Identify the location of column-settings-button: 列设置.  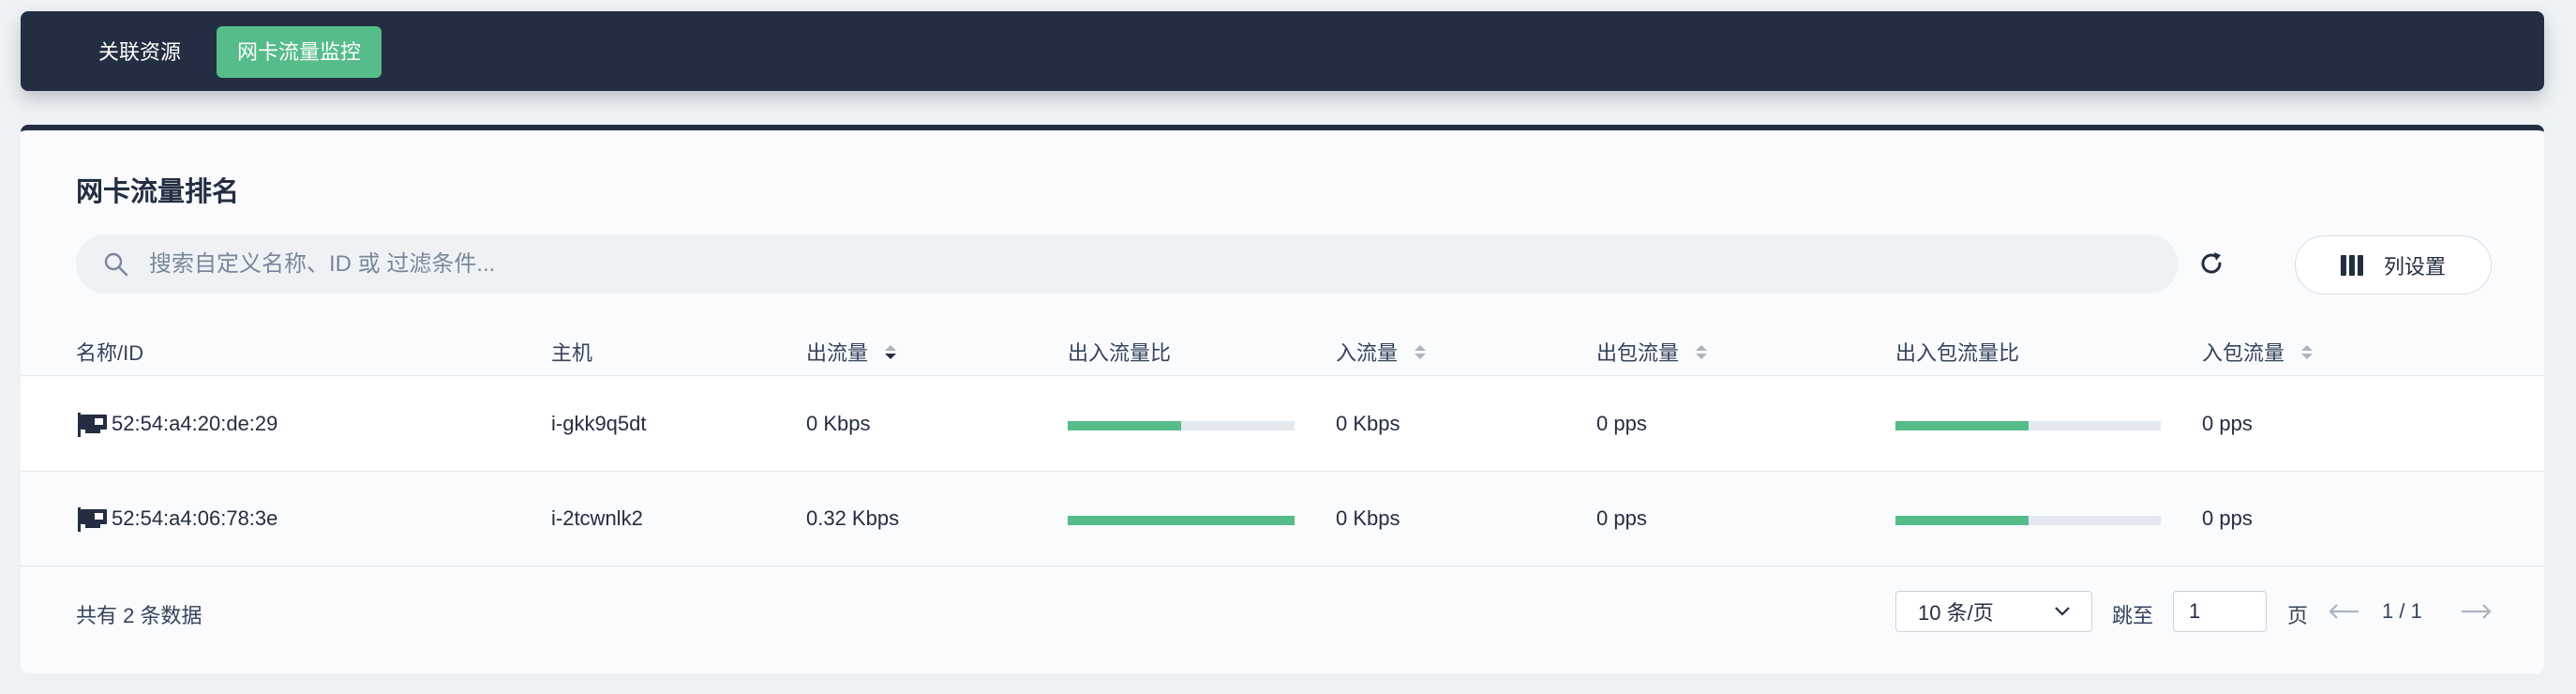
(2394, 264).